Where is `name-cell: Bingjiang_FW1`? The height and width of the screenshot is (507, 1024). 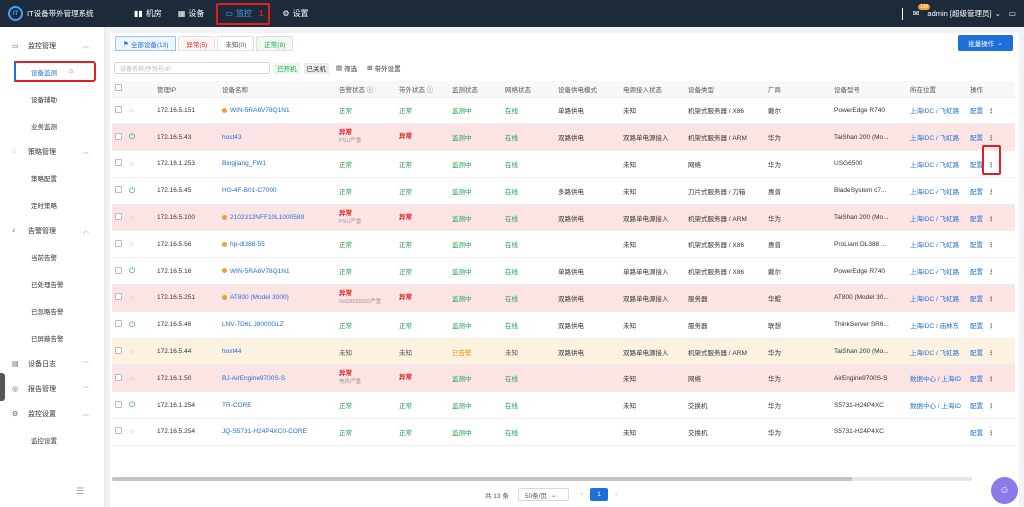 name-cell: Bingjiang_FW1 is located at coordinates (277, 164).